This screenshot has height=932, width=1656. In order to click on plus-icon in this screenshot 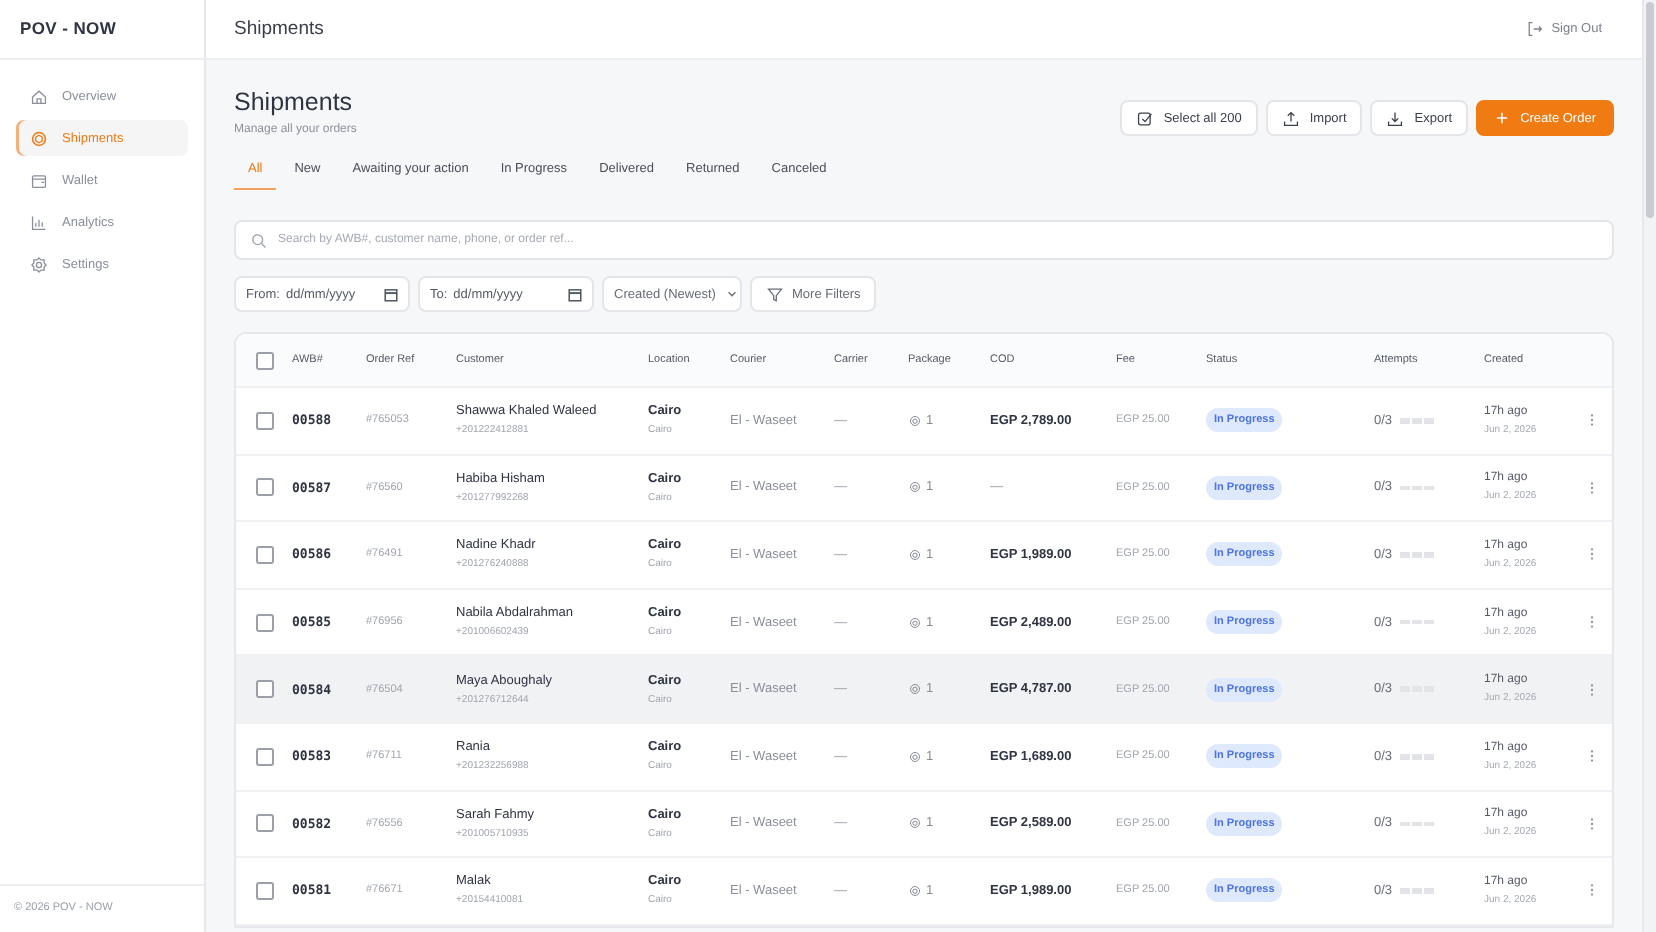, I will do `click(1502, 118)`.